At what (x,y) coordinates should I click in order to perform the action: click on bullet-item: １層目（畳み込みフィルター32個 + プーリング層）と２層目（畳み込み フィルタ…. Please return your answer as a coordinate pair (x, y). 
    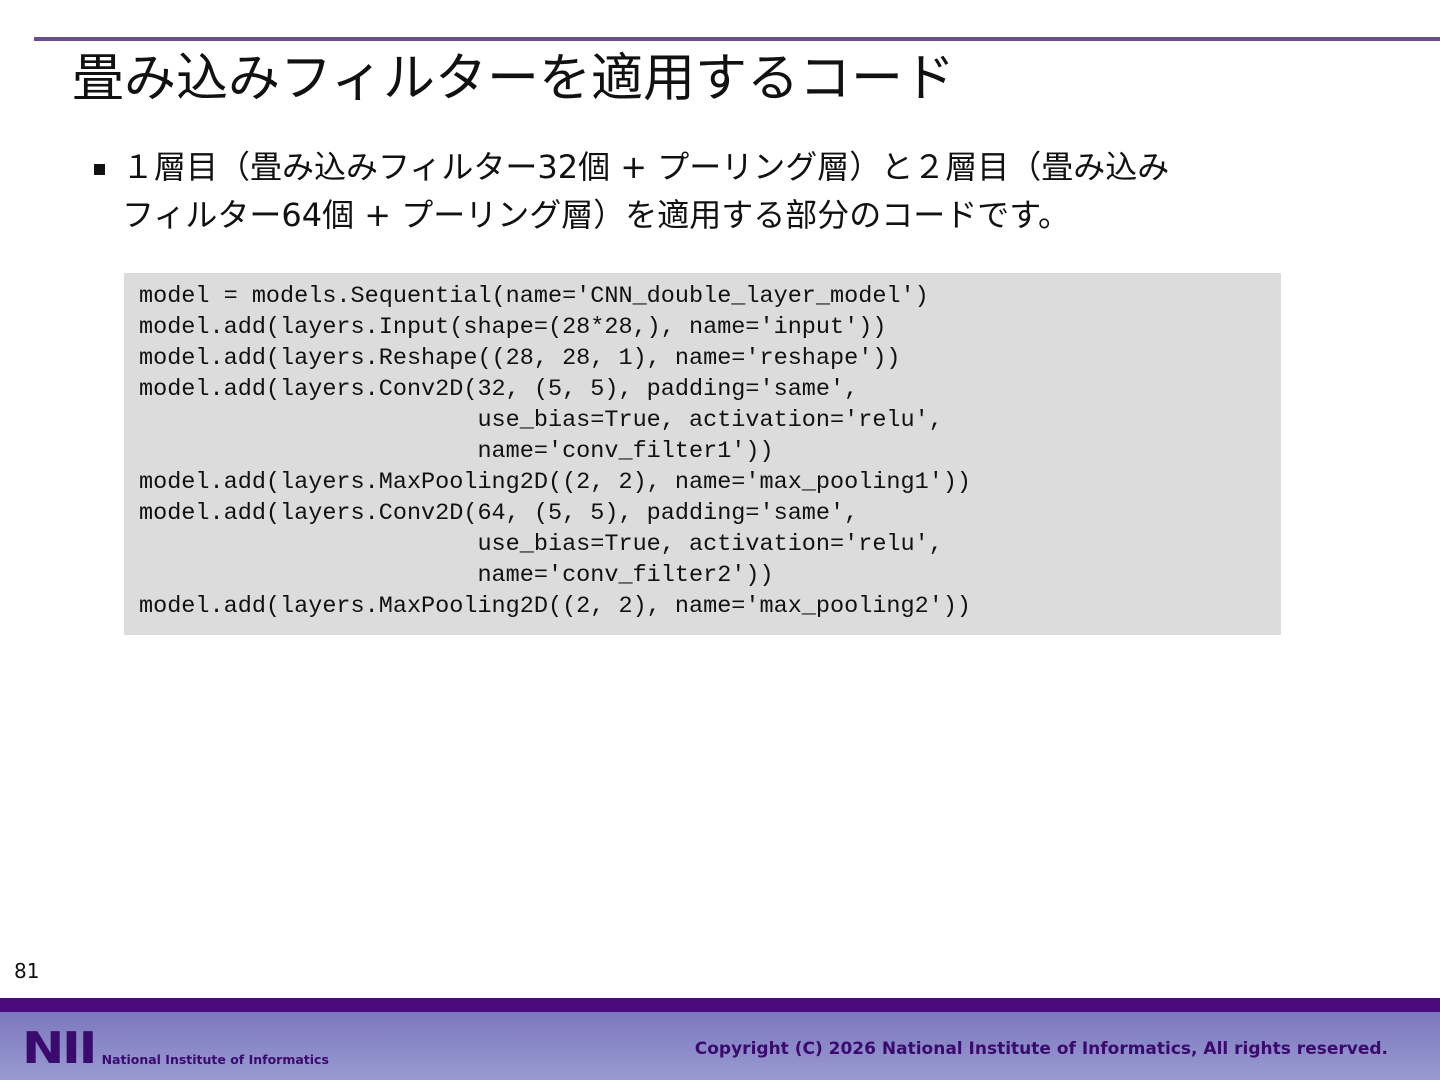
    Looking at the image, I should click on (714, 191).